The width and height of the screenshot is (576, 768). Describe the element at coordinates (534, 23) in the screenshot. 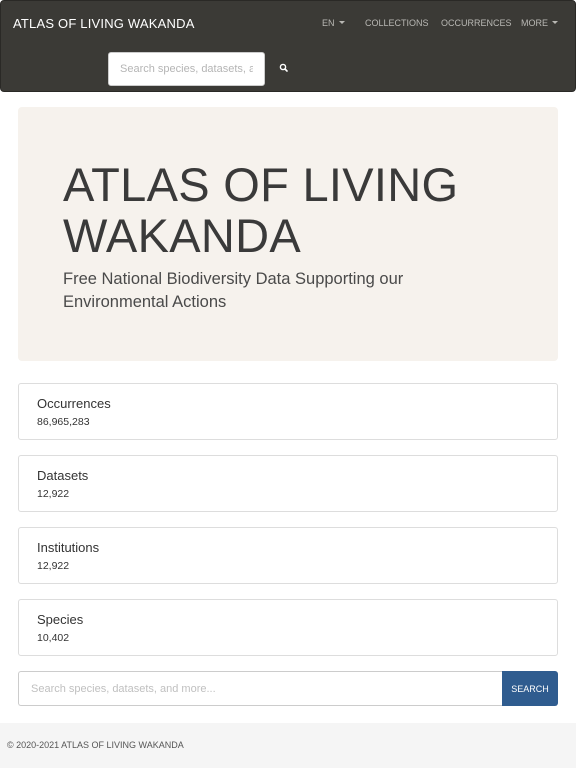

I see `nav-more-label: MORE` at that location.